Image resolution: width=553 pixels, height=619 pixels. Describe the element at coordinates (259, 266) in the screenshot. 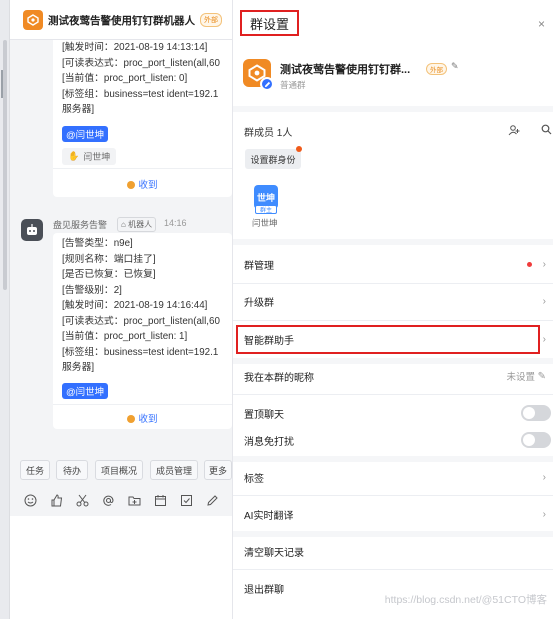

I see `row-label: 群管理` at that location.